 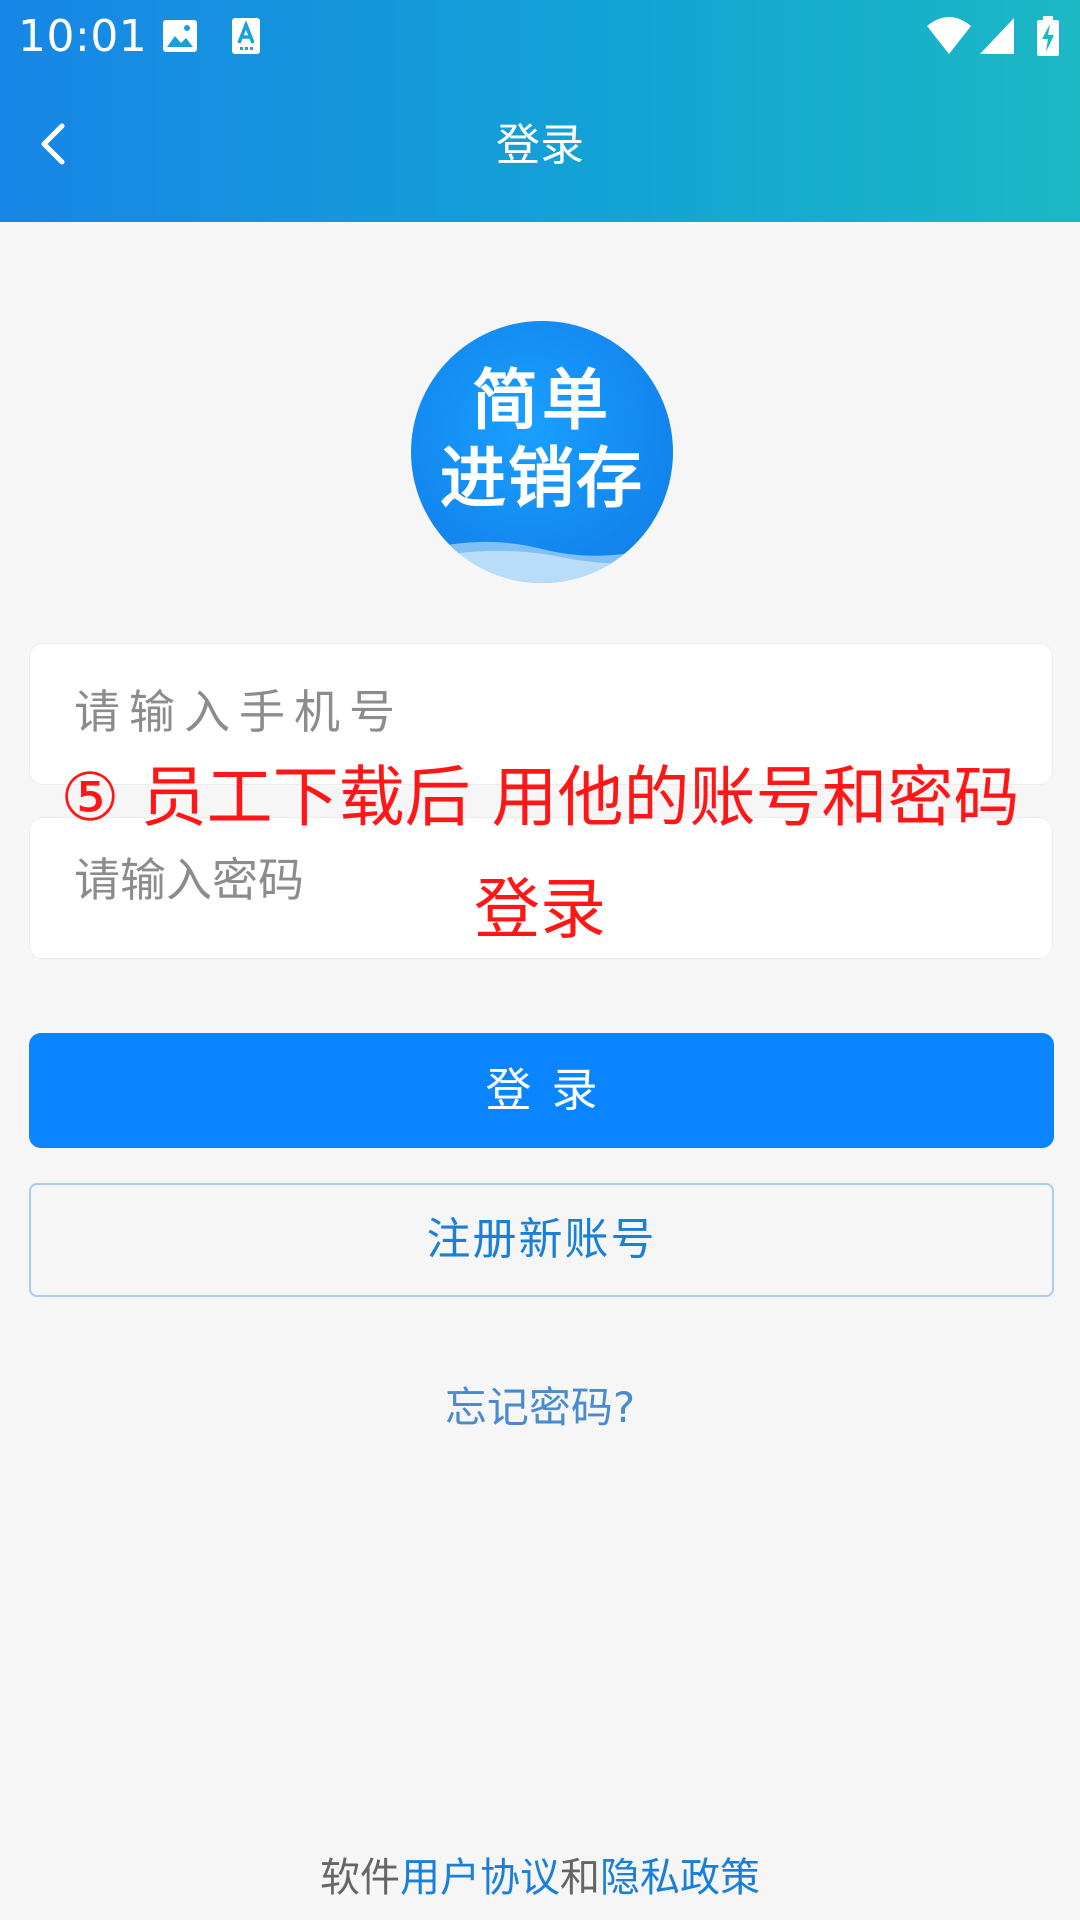 I want to click on status-clock: 10:01, so click(x=83, y=36).